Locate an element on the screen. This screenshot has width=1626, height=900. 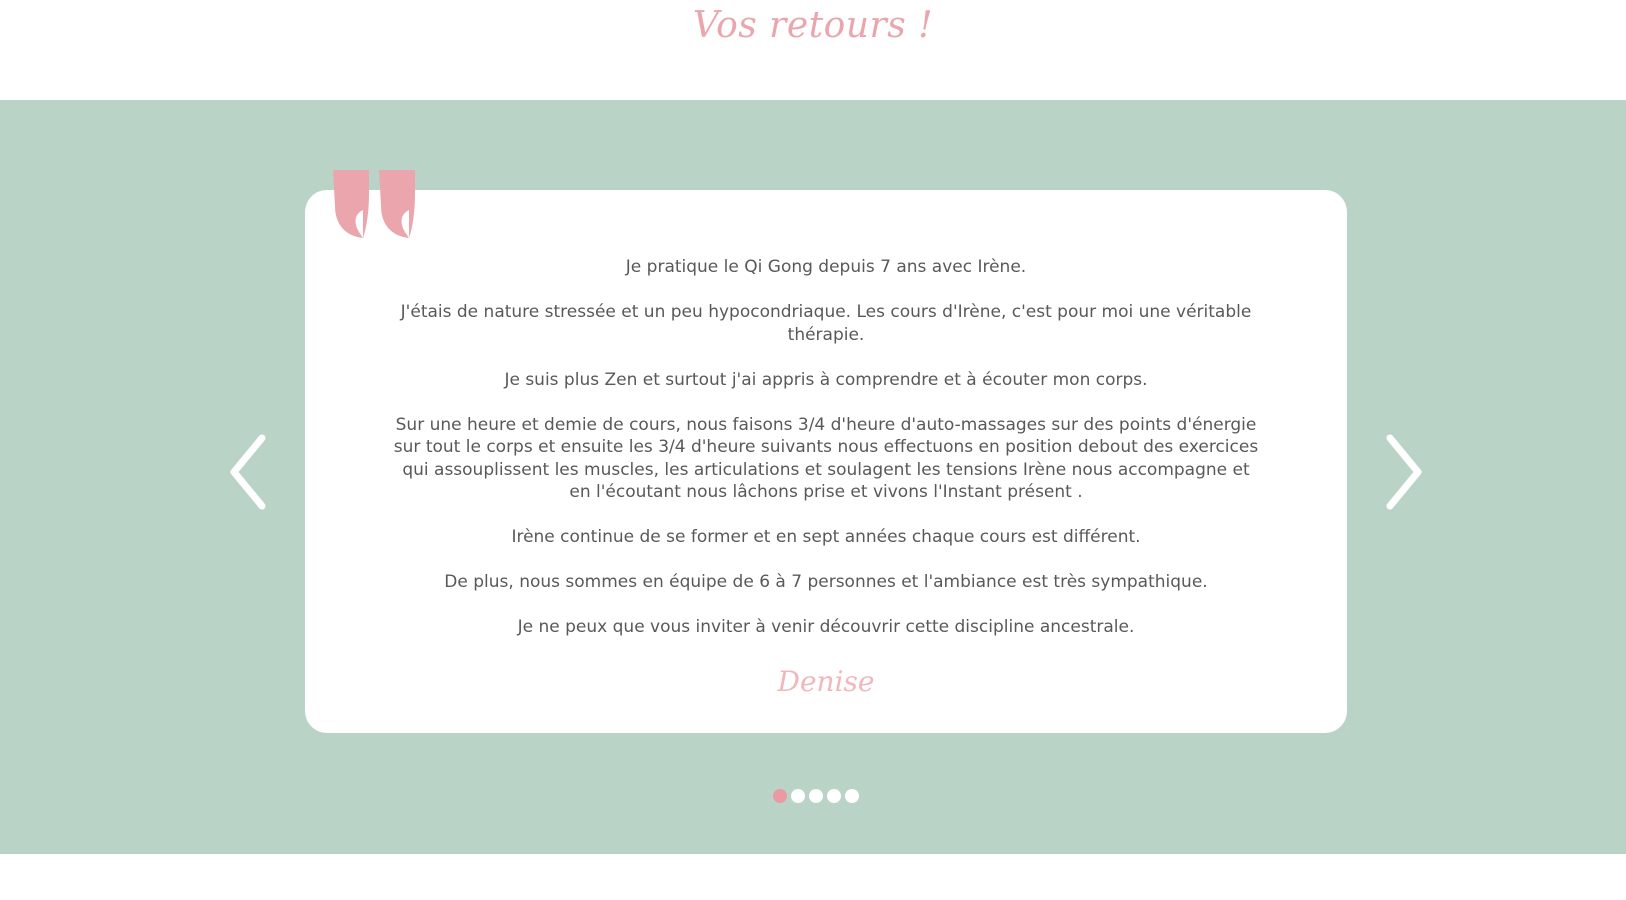
testimonial-author: Denise is located at coordinates (826, 681).